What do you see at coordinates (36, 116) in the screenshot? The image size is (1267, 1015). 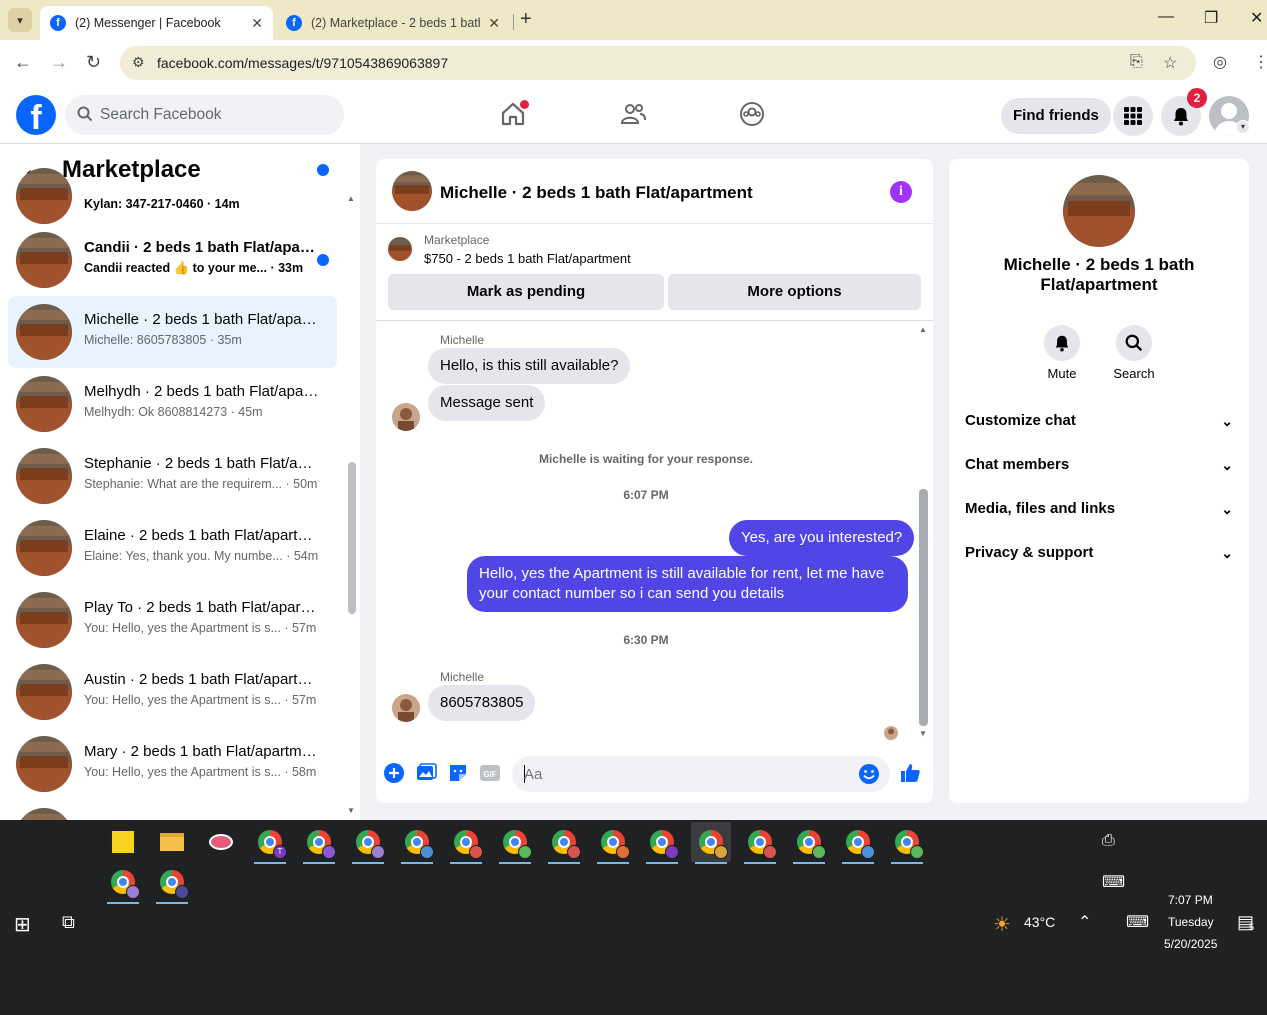 I see `facebook-logo: f` at bounding box center [36, 116].